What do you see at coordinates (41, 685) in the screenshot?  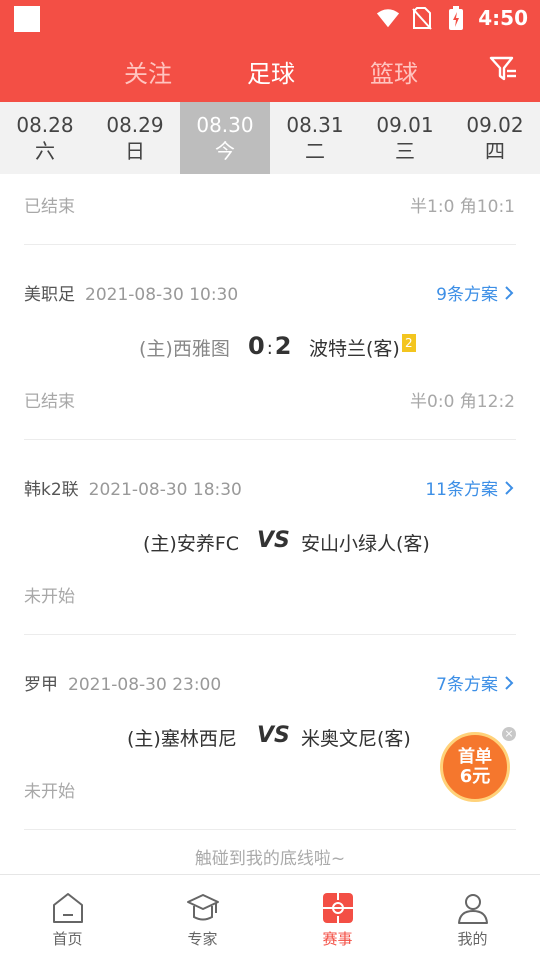 I see `league-name: 罗甲` at bounding box center [41, 685].